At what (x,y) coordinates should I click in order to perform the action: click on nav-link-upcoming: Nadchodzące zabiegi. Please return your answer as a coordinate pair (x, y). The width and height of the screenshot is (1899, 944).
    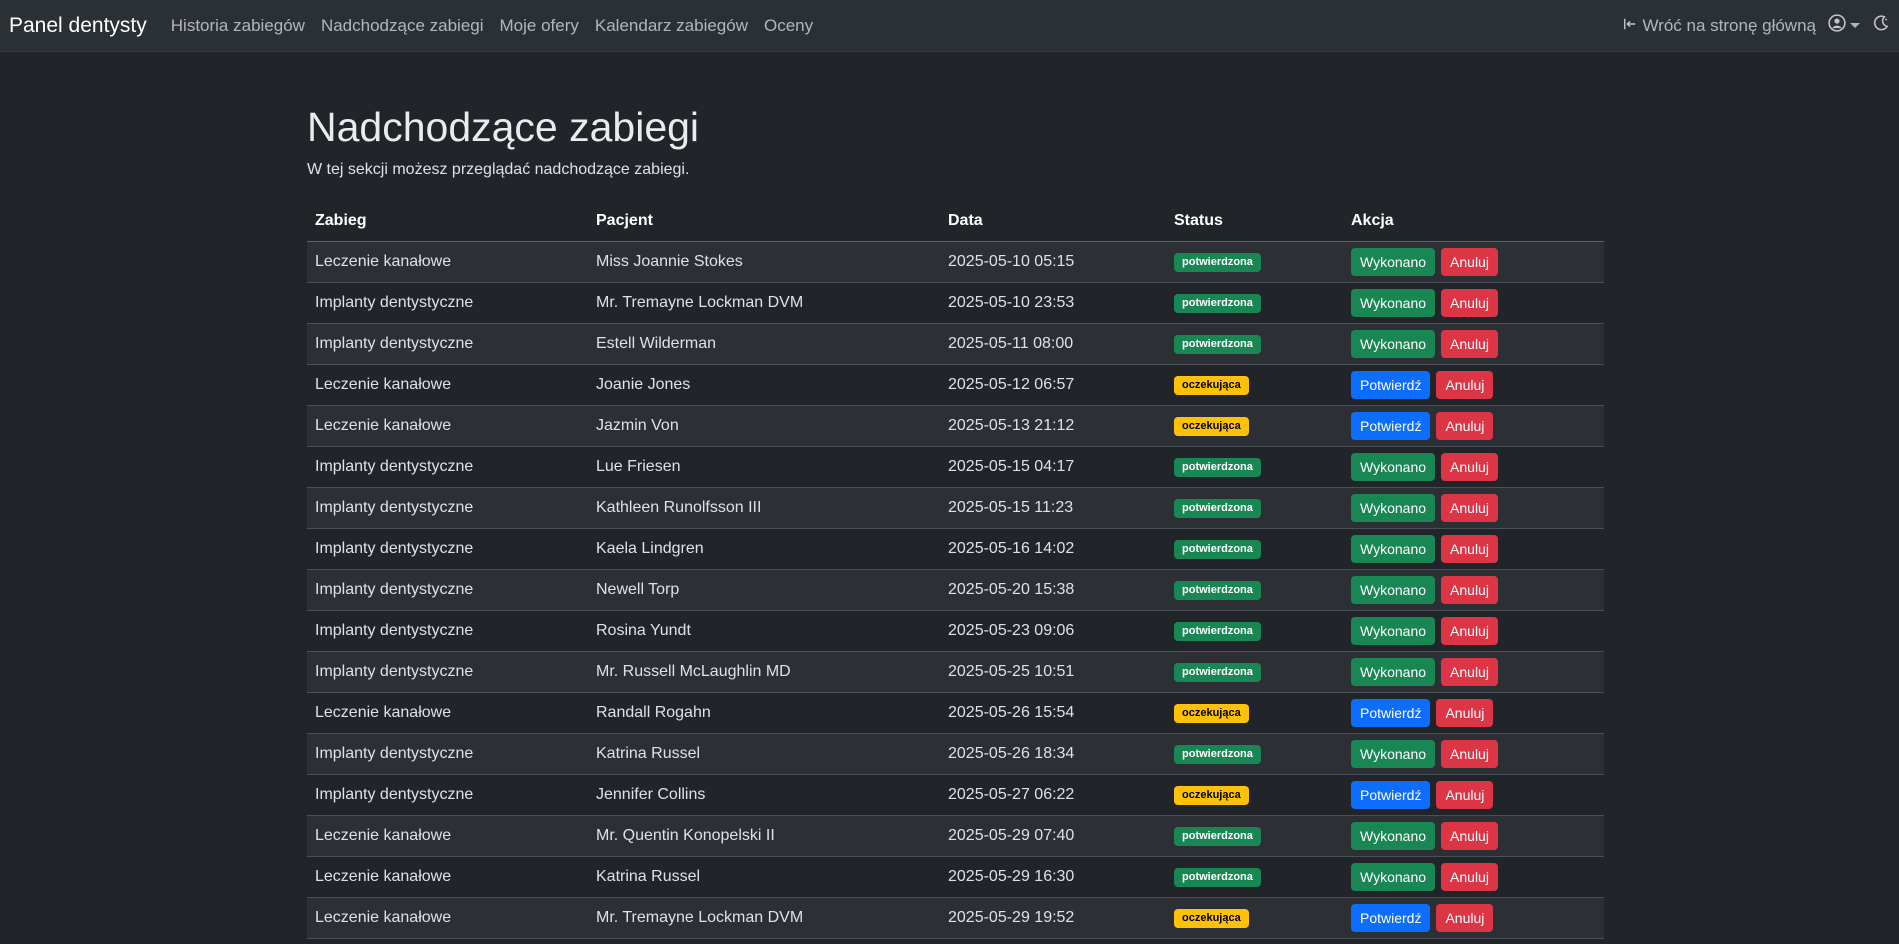
    Looking at the image, I should click on (402, 26).